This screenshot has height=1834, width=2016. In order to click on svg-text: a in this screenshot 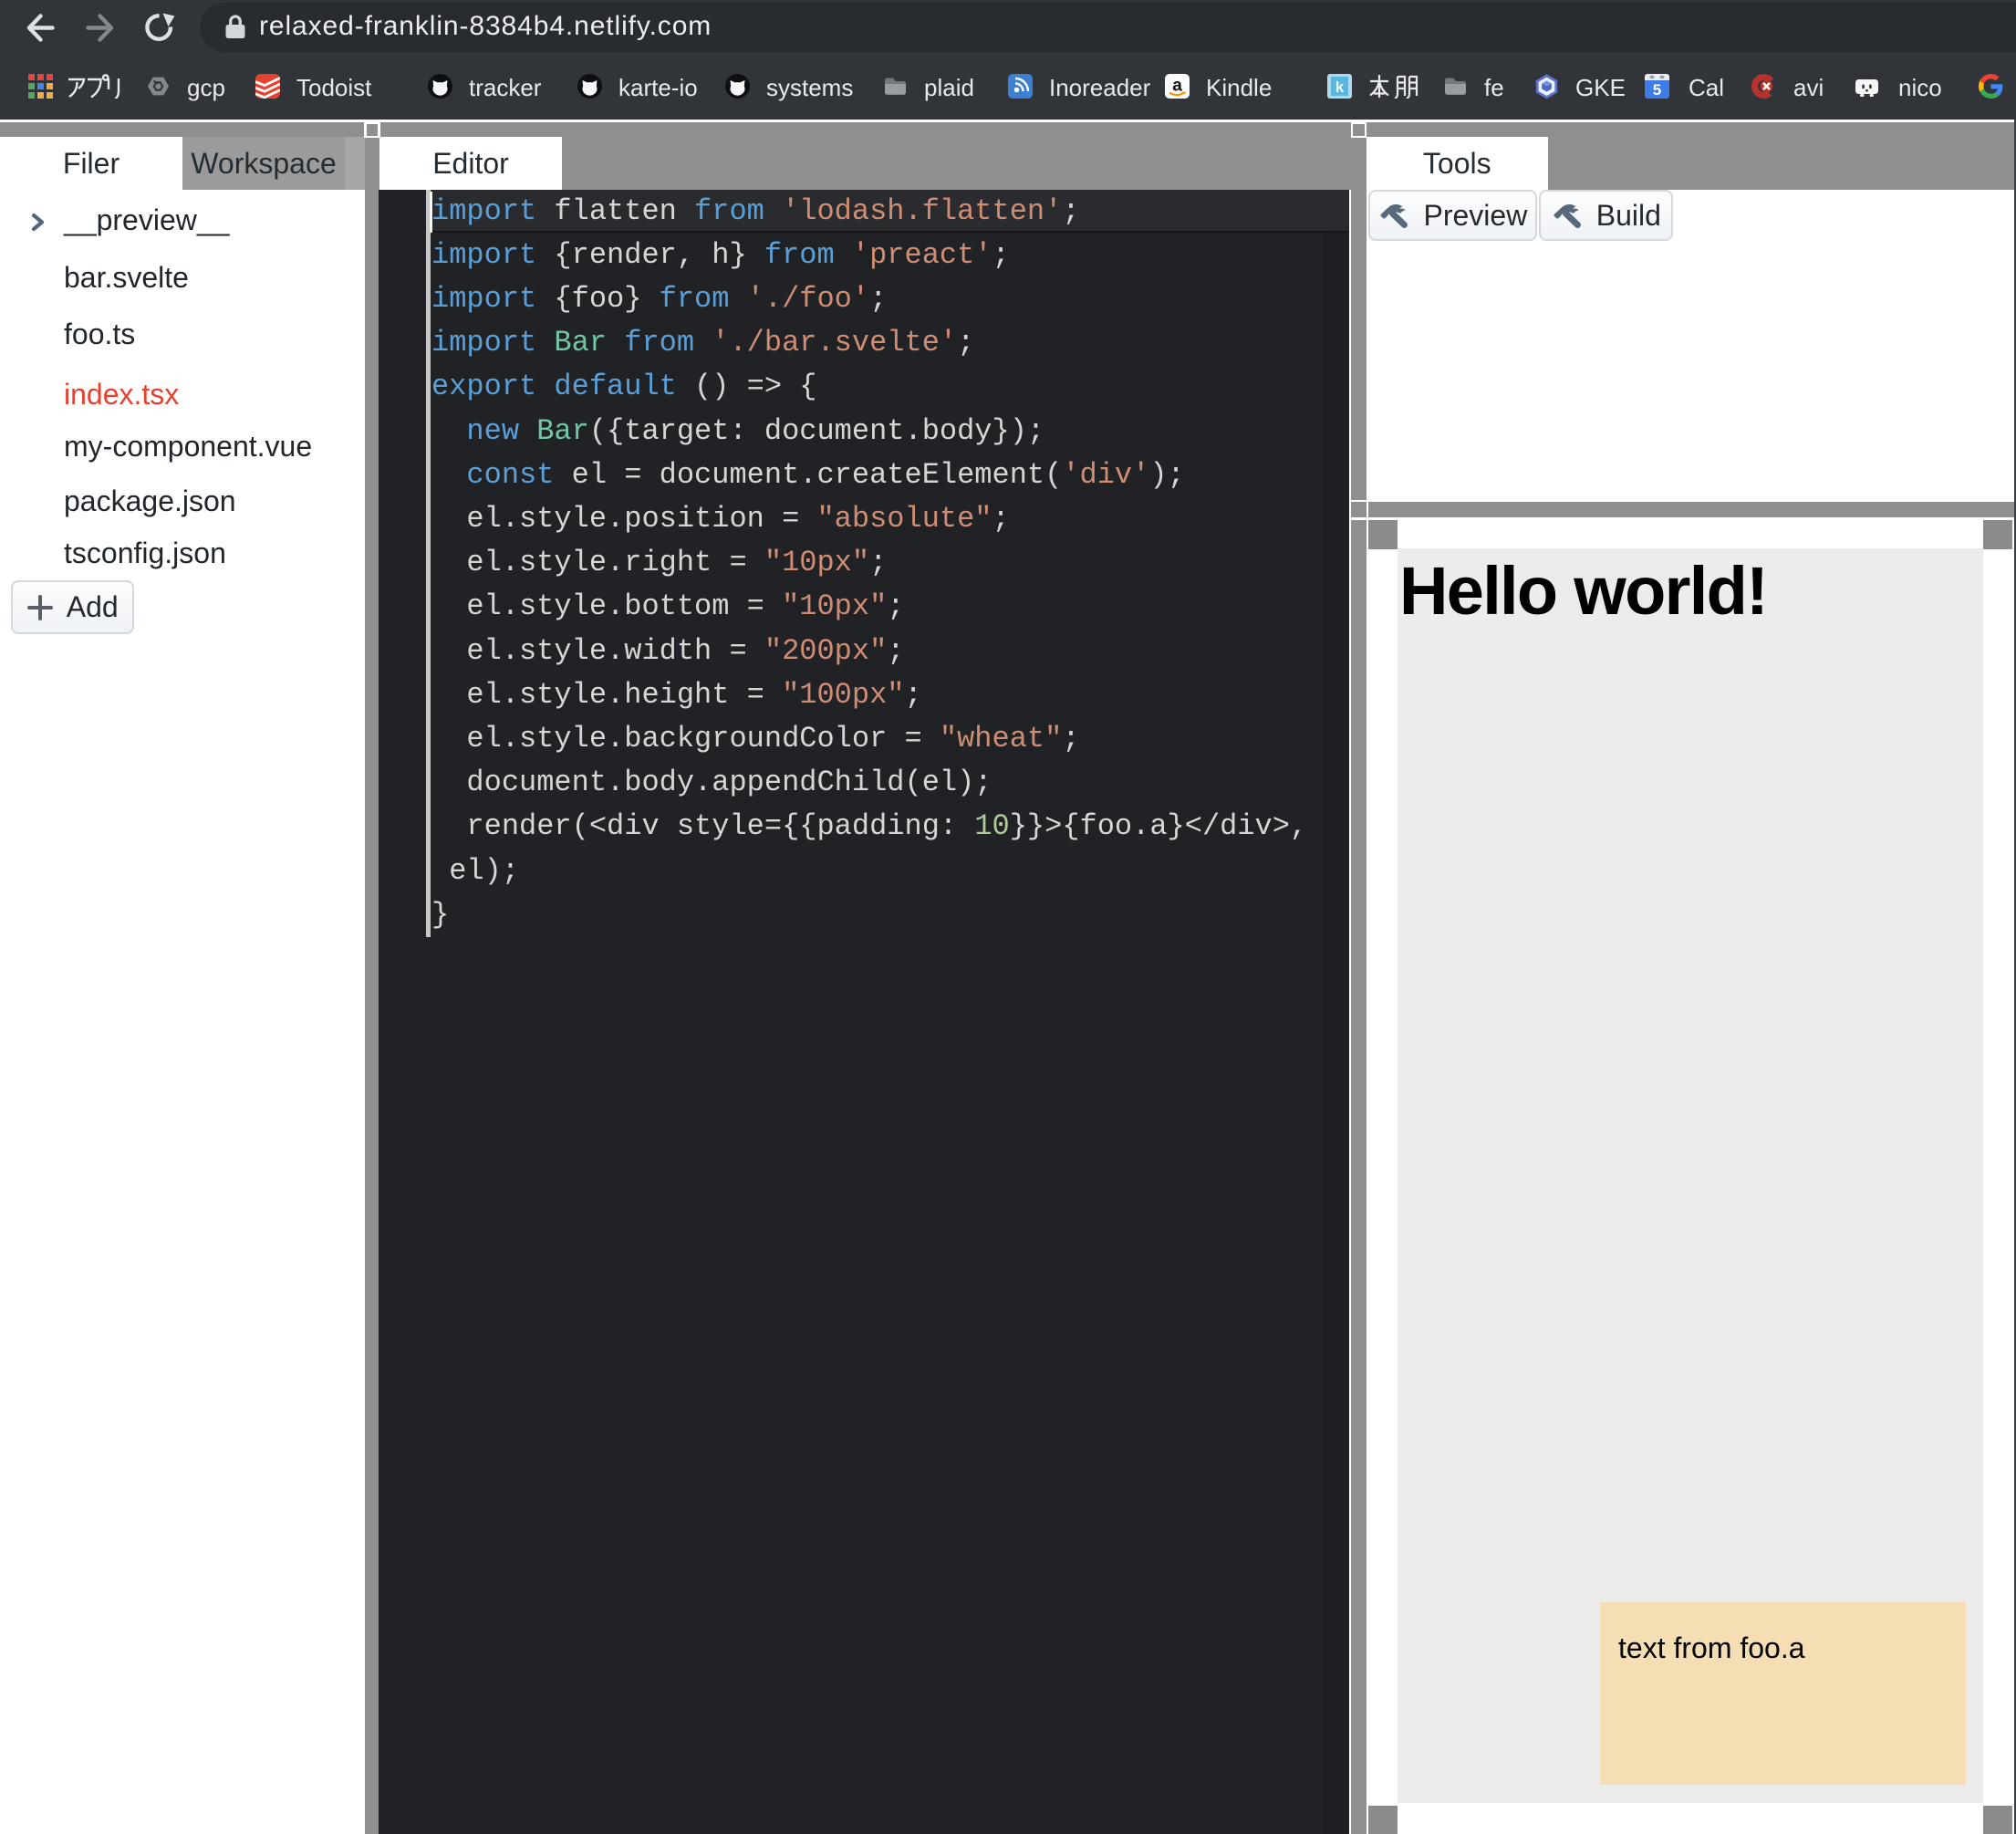, I will do `click(1177, 86)`.